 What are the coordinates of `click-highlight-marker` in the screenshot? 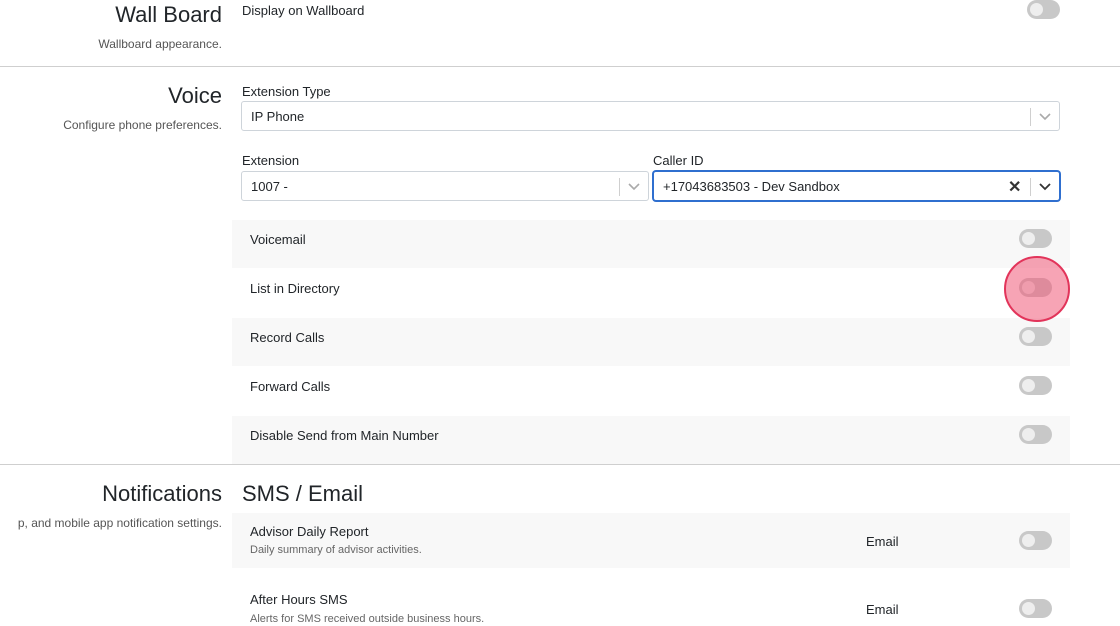 It's located at (1037, 289).